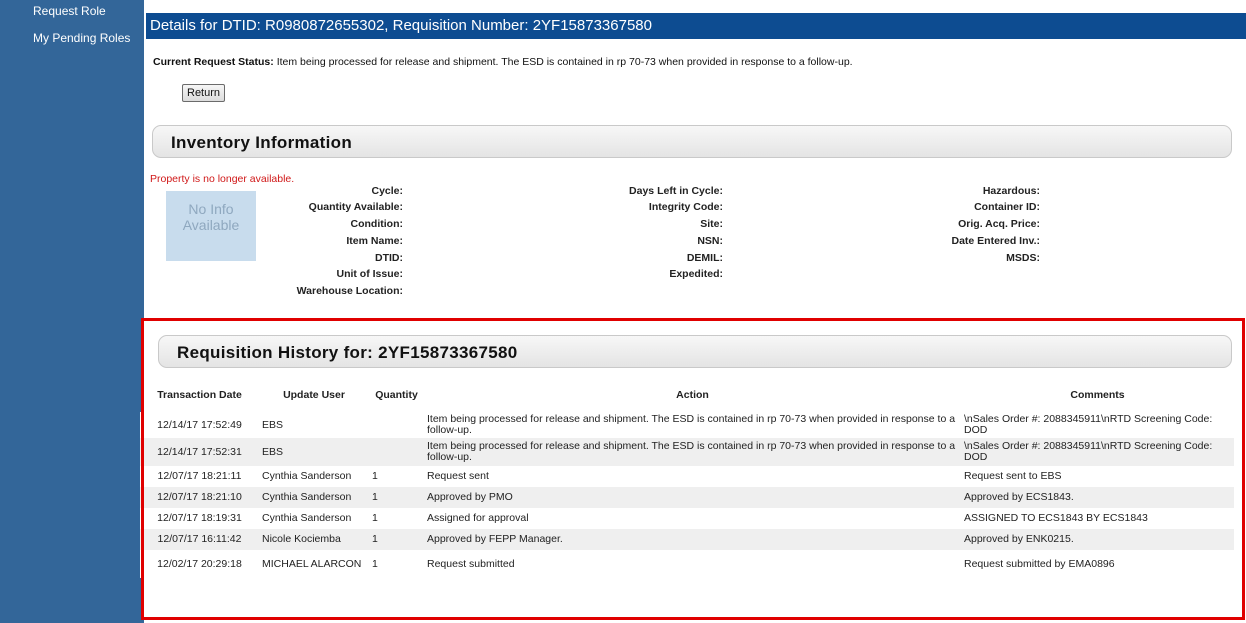 The height and width of the screenshot is (623, 1246). I want to click on inventory-section-header: Inventory Information, so click(692, 141).